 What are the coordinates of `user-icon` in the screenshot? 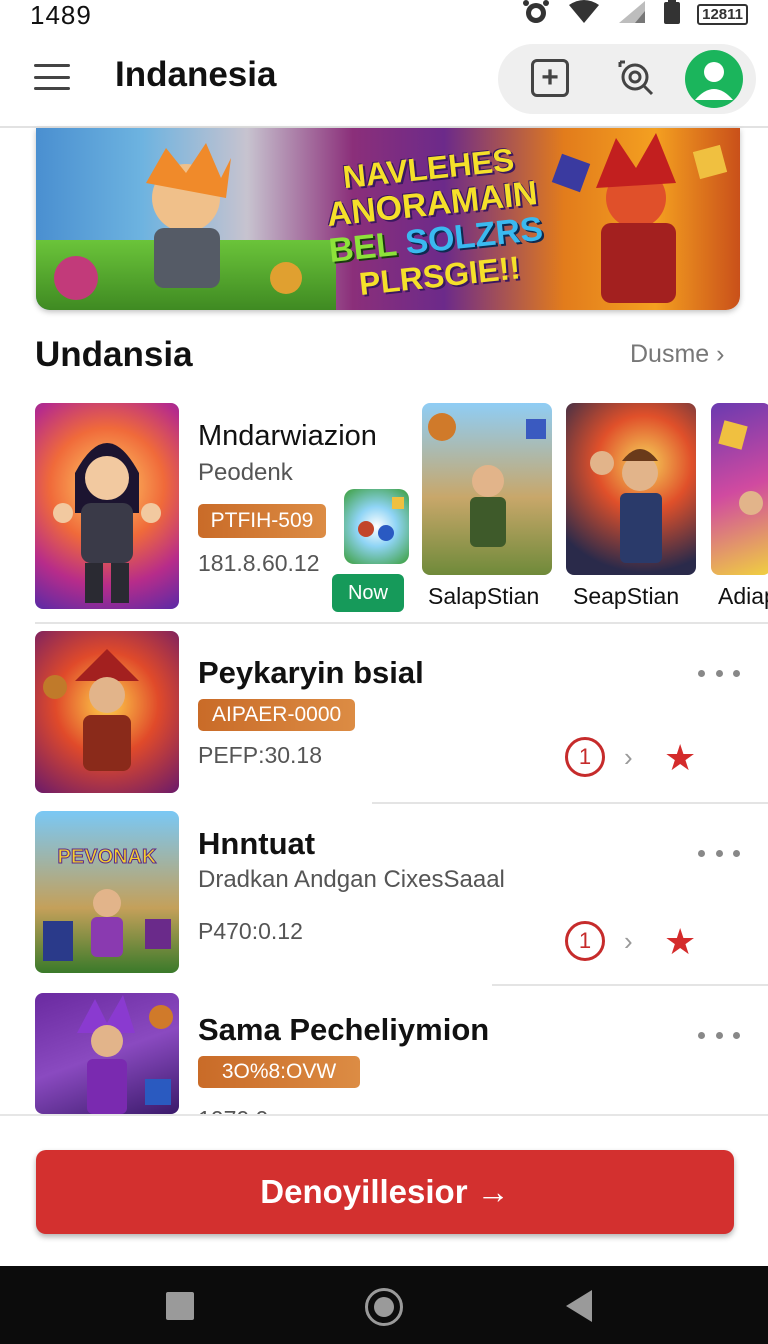 It's located at (714, 81).